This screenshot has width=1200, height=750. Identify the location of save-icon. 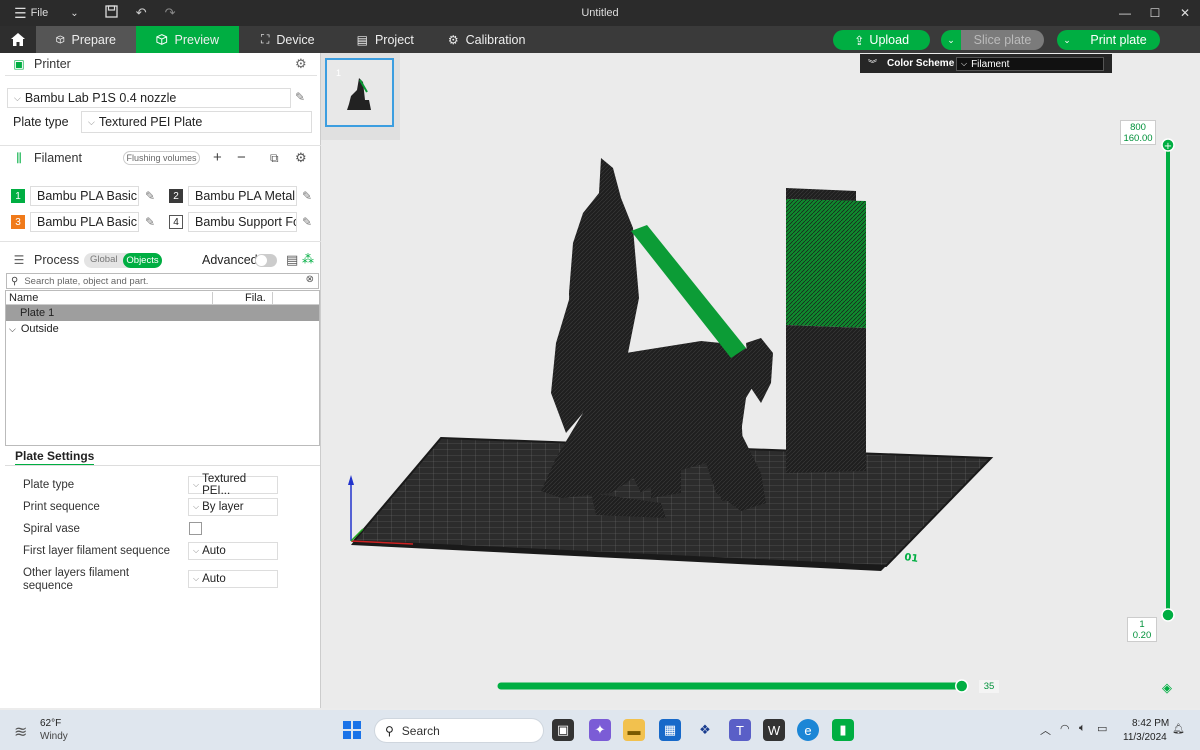
(111, 13).